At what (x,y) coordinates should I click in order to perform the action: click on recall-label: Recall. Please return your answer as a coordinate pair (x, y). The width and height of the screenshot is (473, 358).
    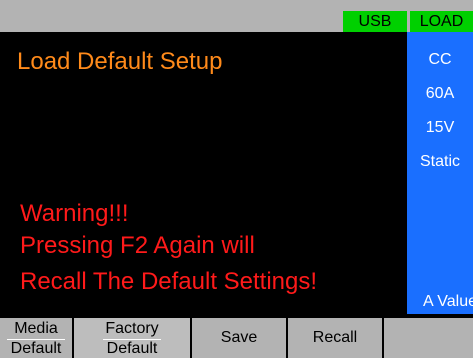
    Looking at the image, I should click on (335, 337).